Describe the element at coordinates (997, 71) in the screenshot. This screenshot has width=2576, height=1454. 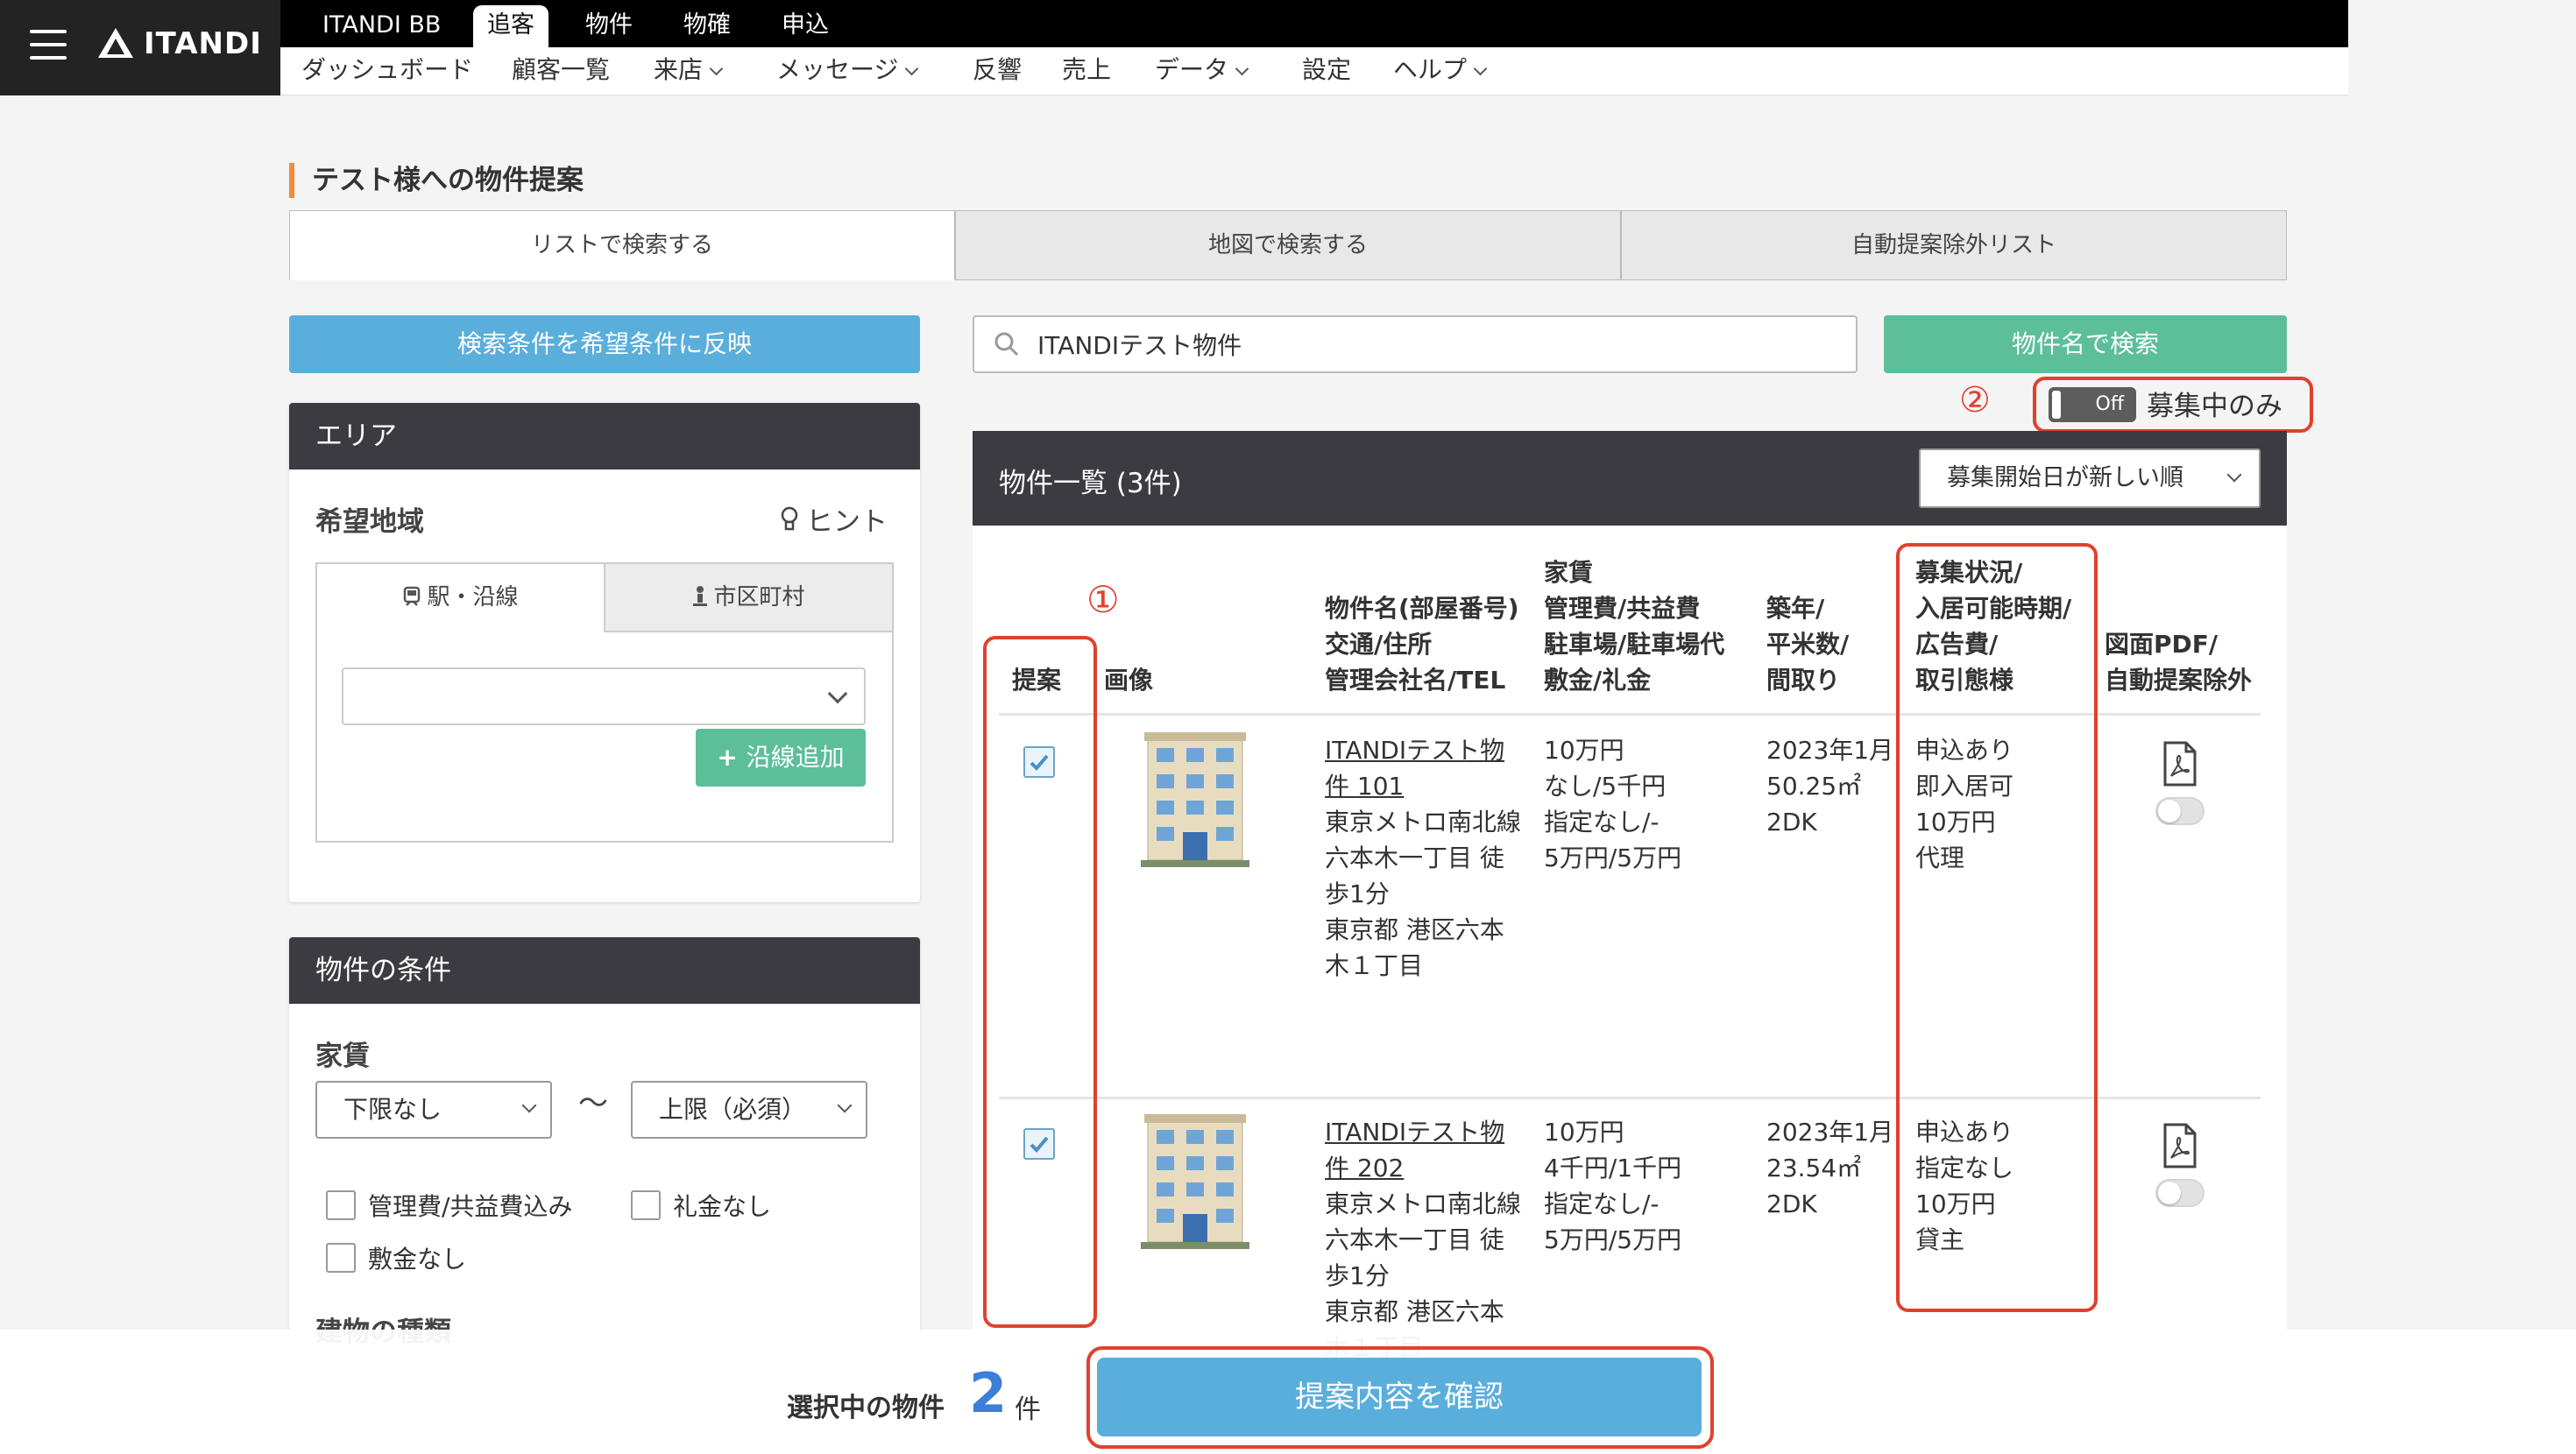
I see `subnav-response: 反響` at that location.